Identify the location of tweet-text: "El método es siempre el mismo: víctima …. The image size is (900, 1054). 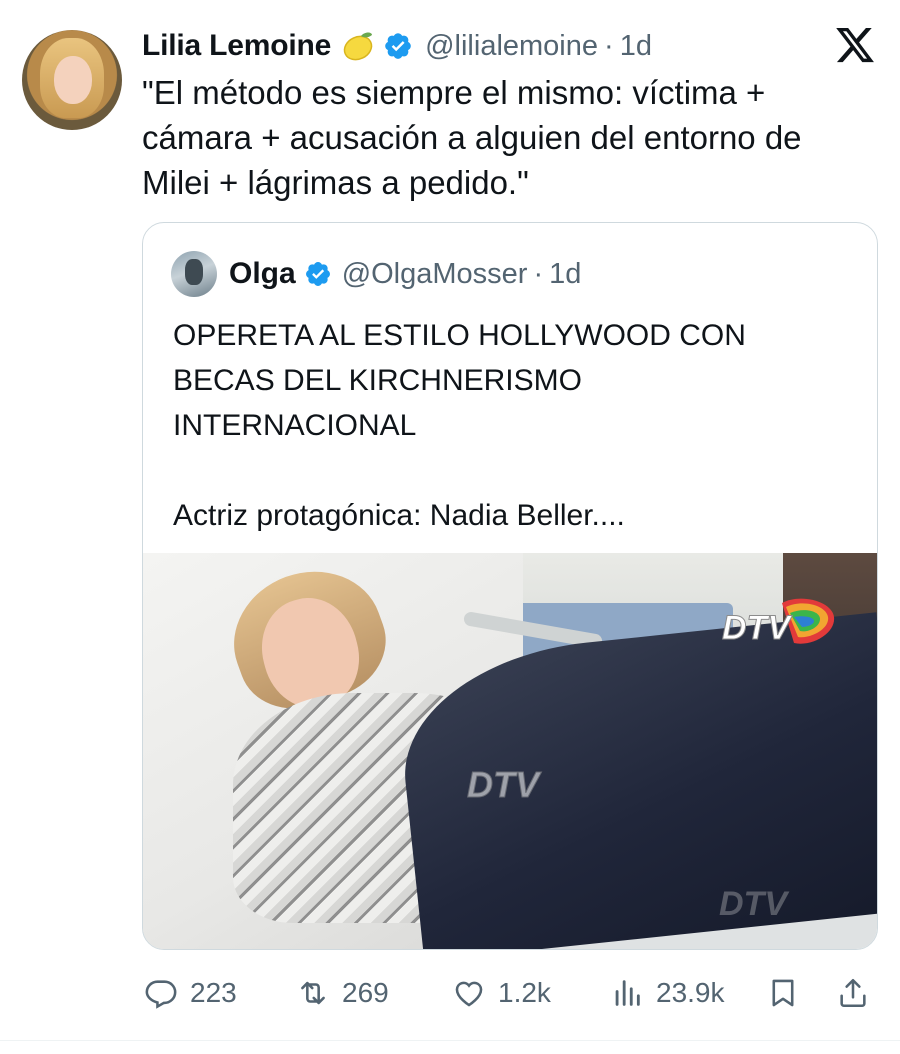
(472, 137).